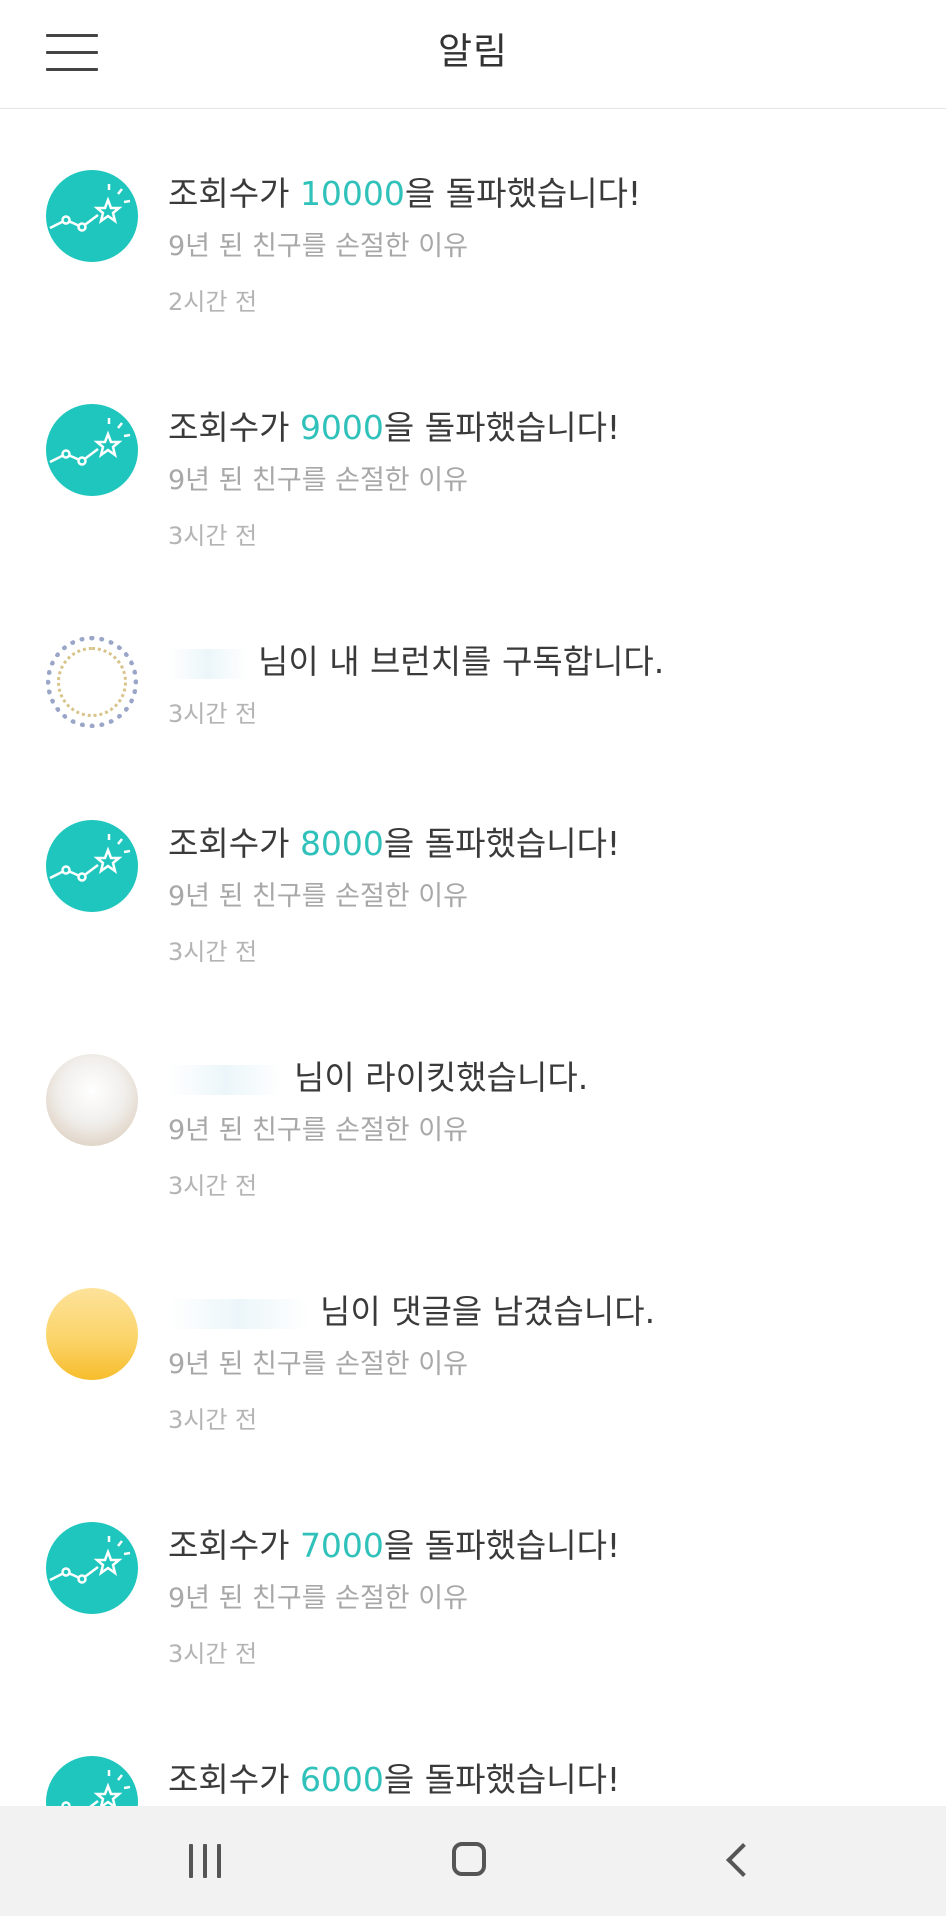  Describe the element at coordinates (378, 1075) in the screenshot. I see `notification-message: 님이 라이킷했습니다.` at that location.